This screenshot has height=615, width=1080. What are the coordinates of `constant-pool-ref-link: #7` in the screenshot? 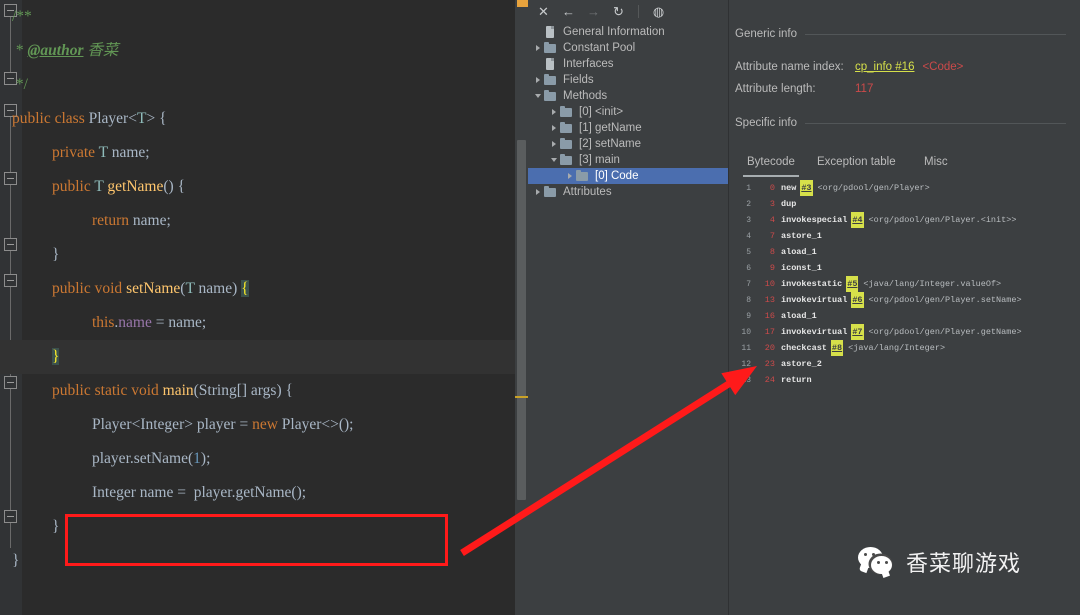 It's located at (857, 332).